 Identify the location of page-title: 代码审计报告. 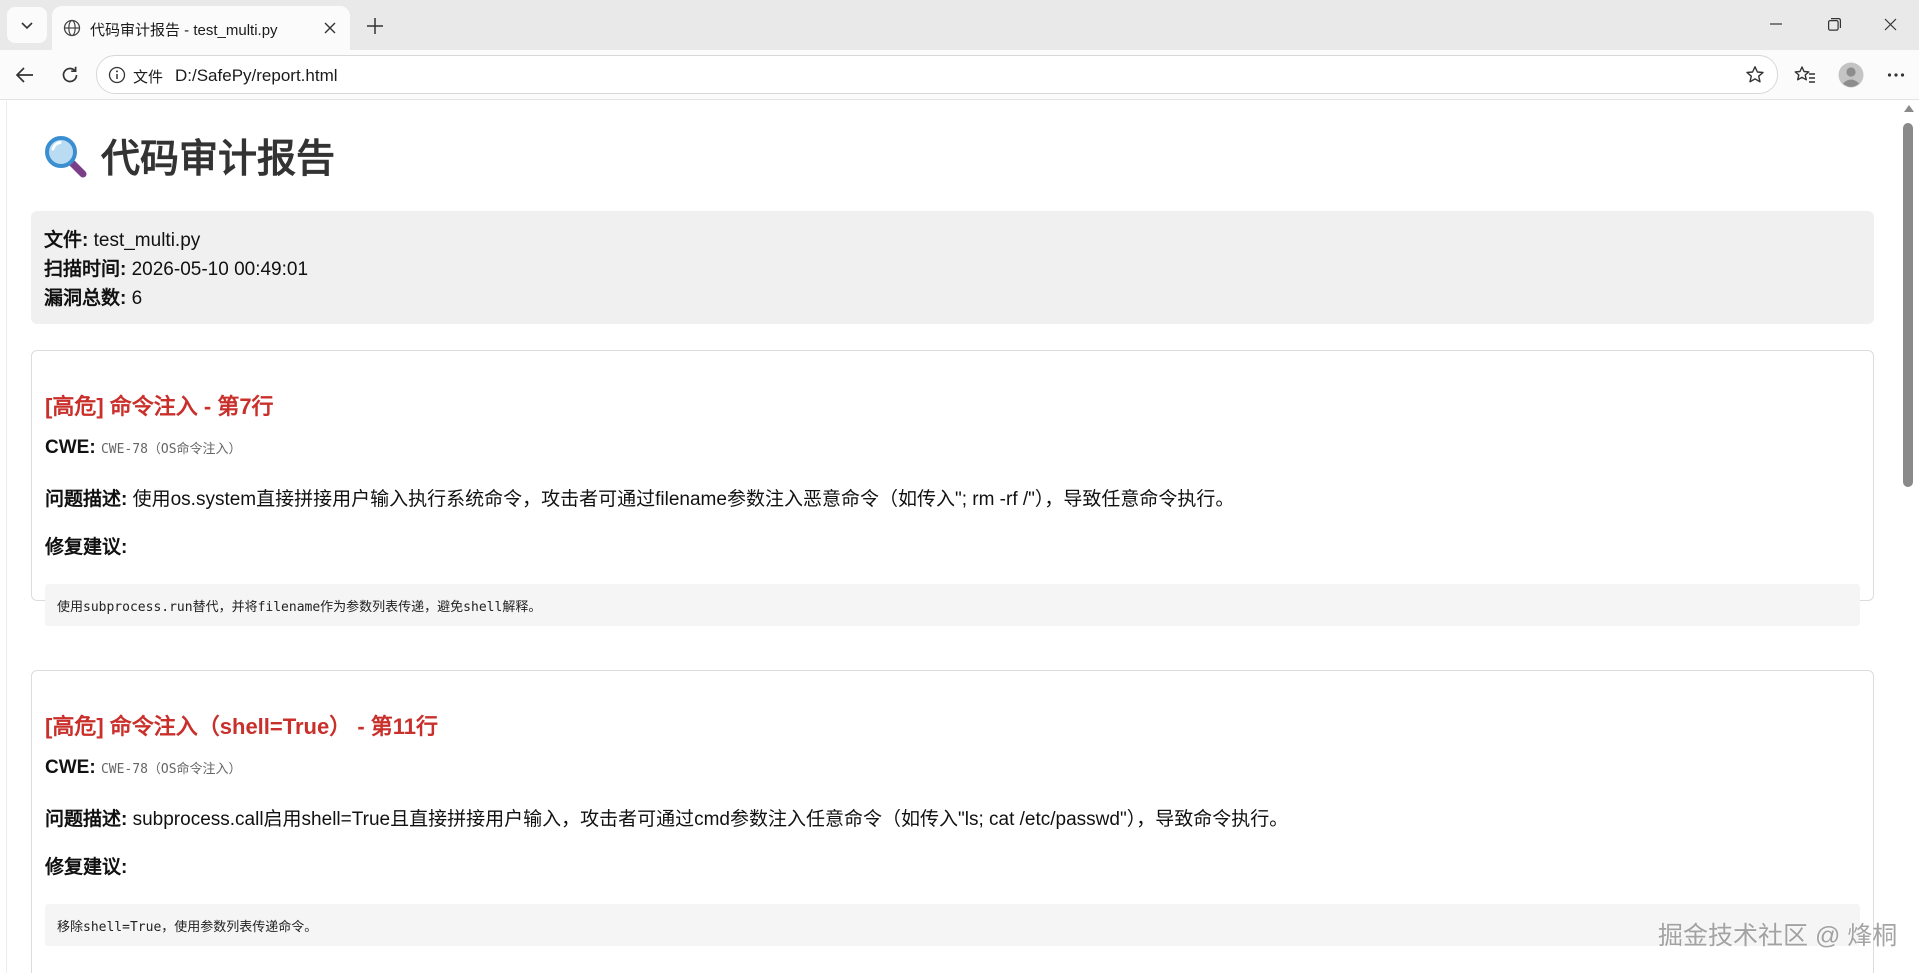
(189, 156).